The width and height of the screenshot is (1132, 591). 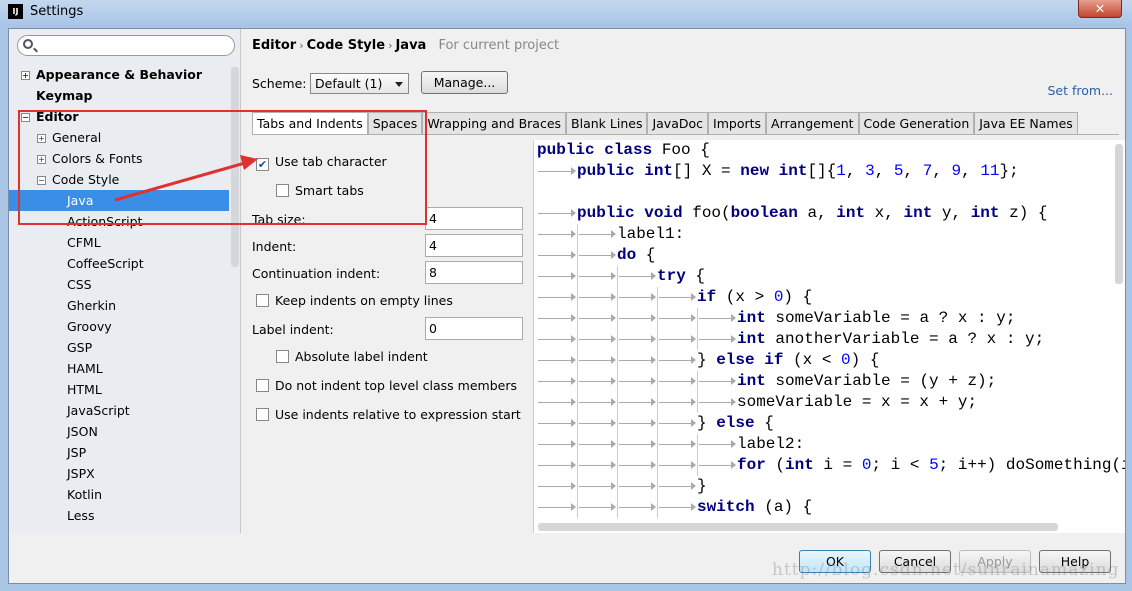 What do you see at coordinates (186, 178) in the screenshot?
I see `annotation-arrow-icon` at bounding box center [186, 178].